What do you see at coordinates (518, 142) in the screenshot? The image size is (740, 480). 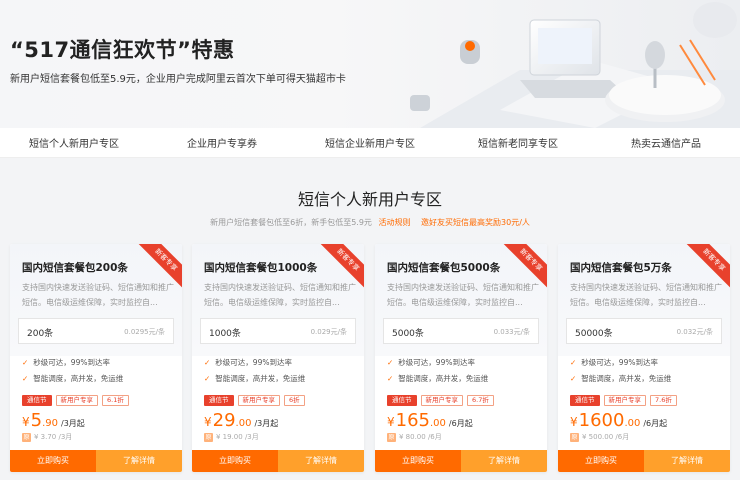 I see `nav-new-old-shared: 短信新老同享专区` at bounding box center [518, 142].